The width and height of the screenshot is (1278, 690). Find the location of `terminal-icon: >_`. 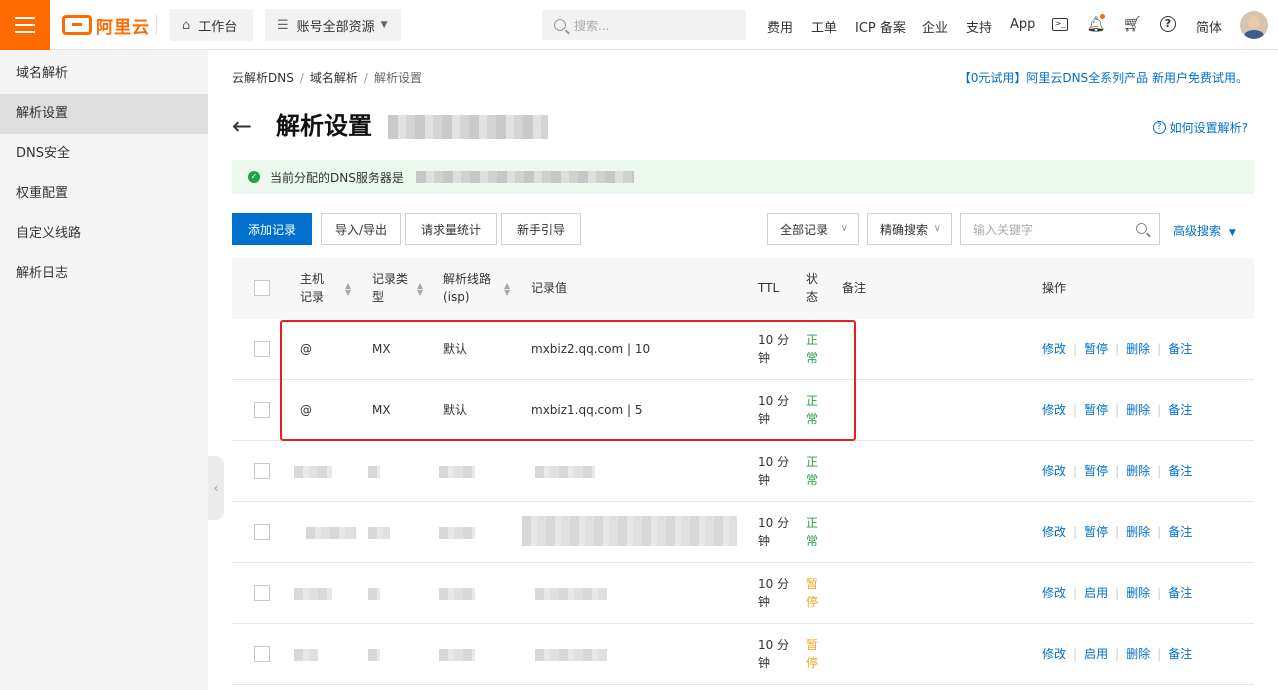

terminal-icon: >_ is located at coordinates (1060, 24).